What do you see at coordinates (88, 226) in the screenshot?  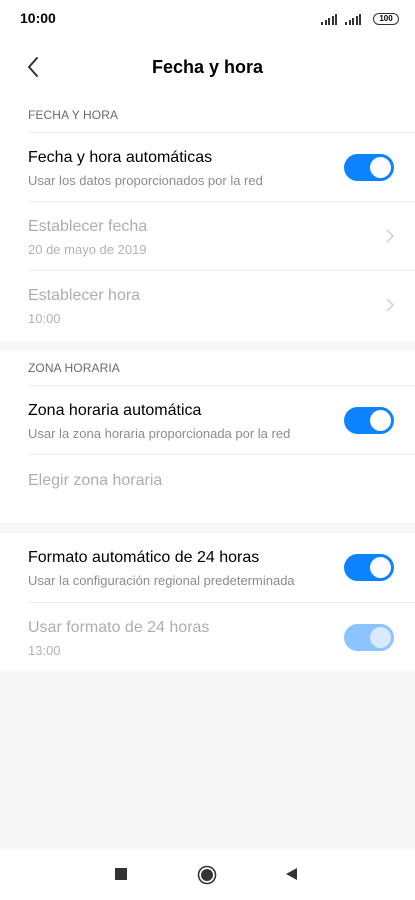 I see `set-date-title: Establecer fecha` at bounding box center [88, 226].